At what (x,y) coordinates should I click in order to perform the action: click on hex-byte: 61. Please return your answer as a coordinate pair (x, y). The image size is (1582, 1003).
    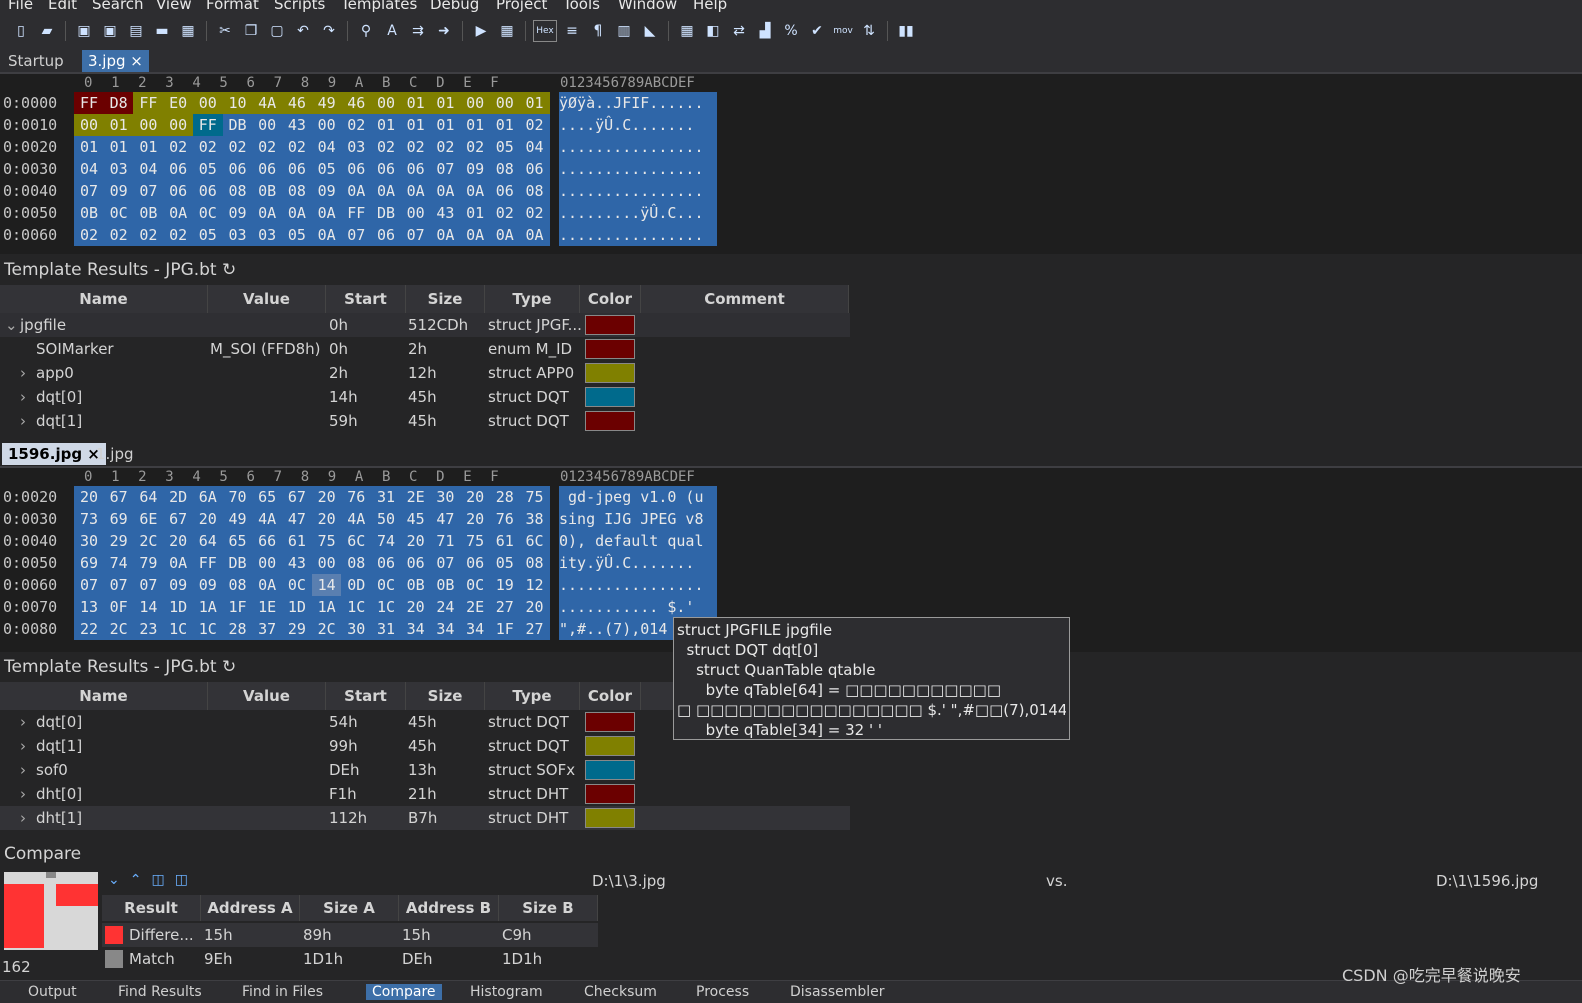
    Looking at the image, I should click on (296, 541).